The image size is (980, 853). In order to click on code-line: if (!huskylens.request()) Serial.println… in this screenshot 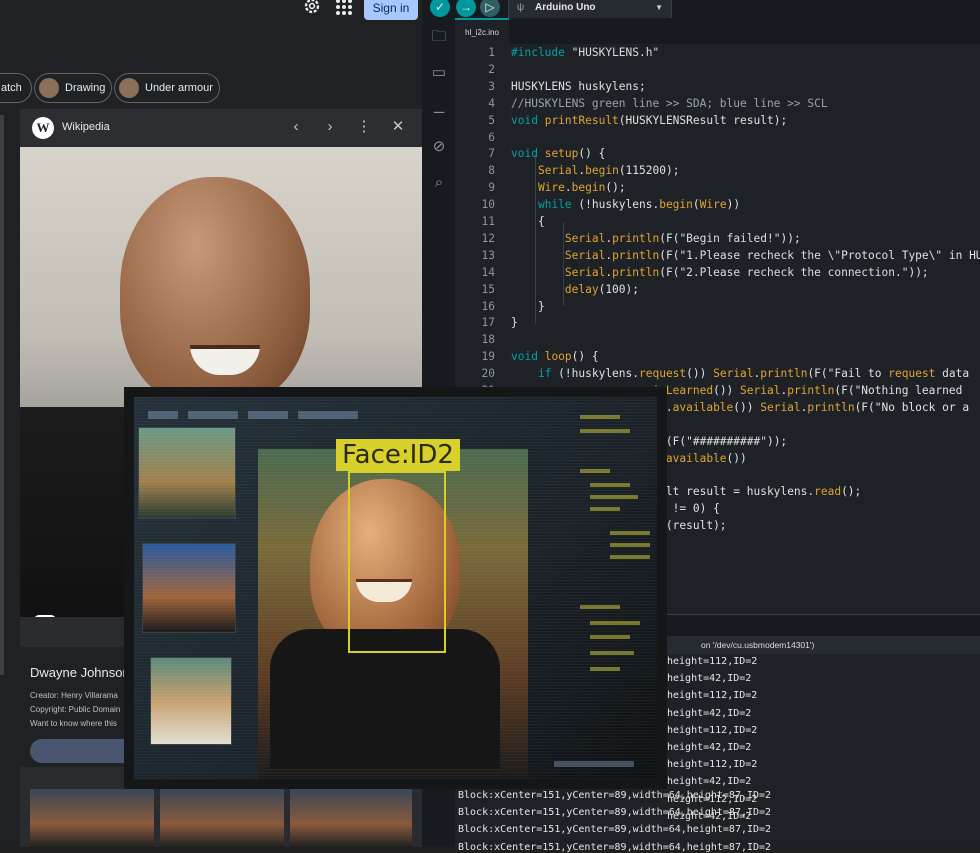, I will do `click(753, 374)`.